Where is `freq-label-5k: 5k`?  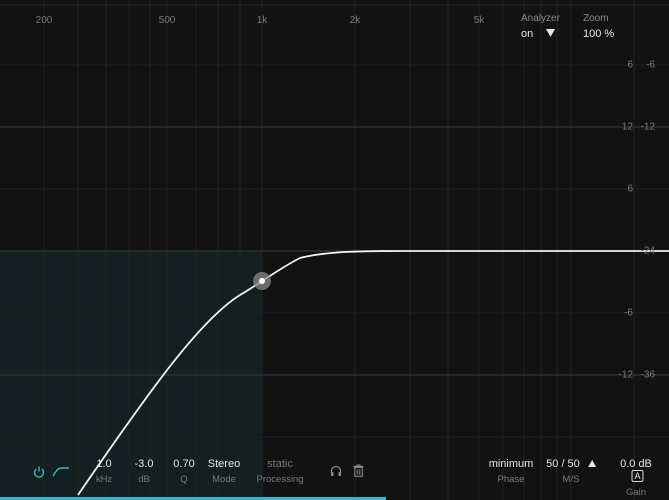 freq-label-5k: 5k is located at coordinates (479, 20).